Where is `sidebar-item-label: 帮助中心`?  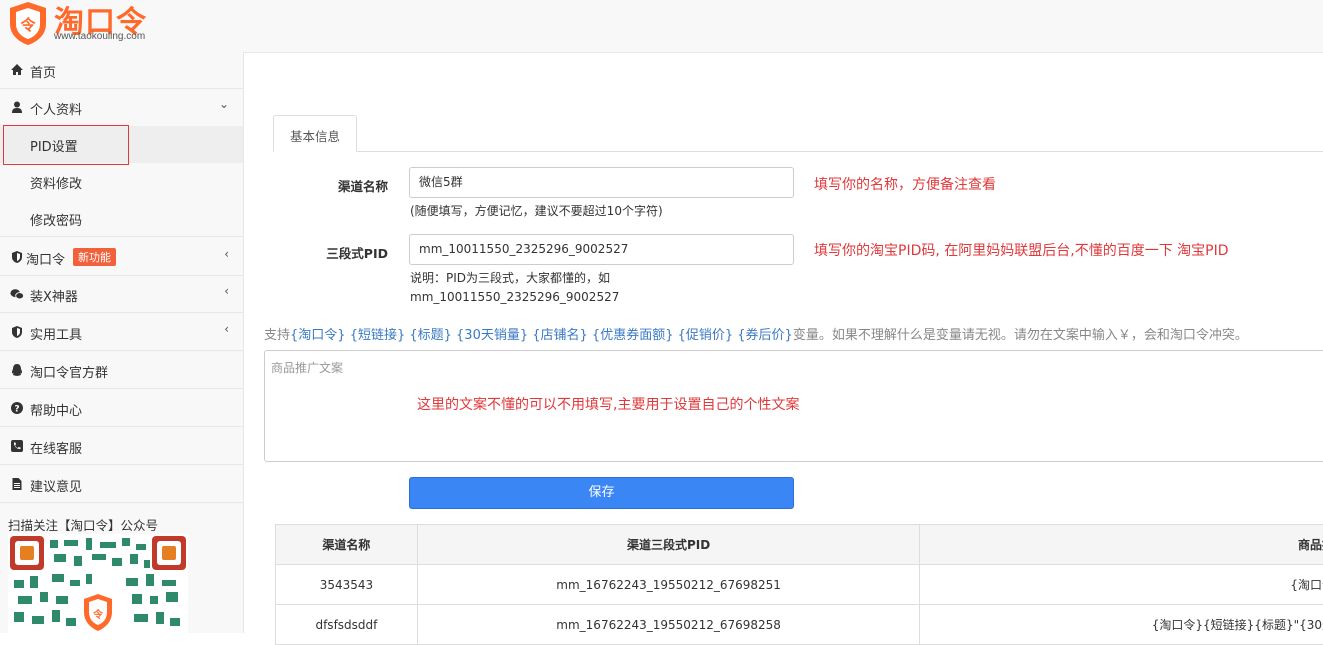
sidebar-item-label: 帮助中心 is located at coordinates (56, 409).